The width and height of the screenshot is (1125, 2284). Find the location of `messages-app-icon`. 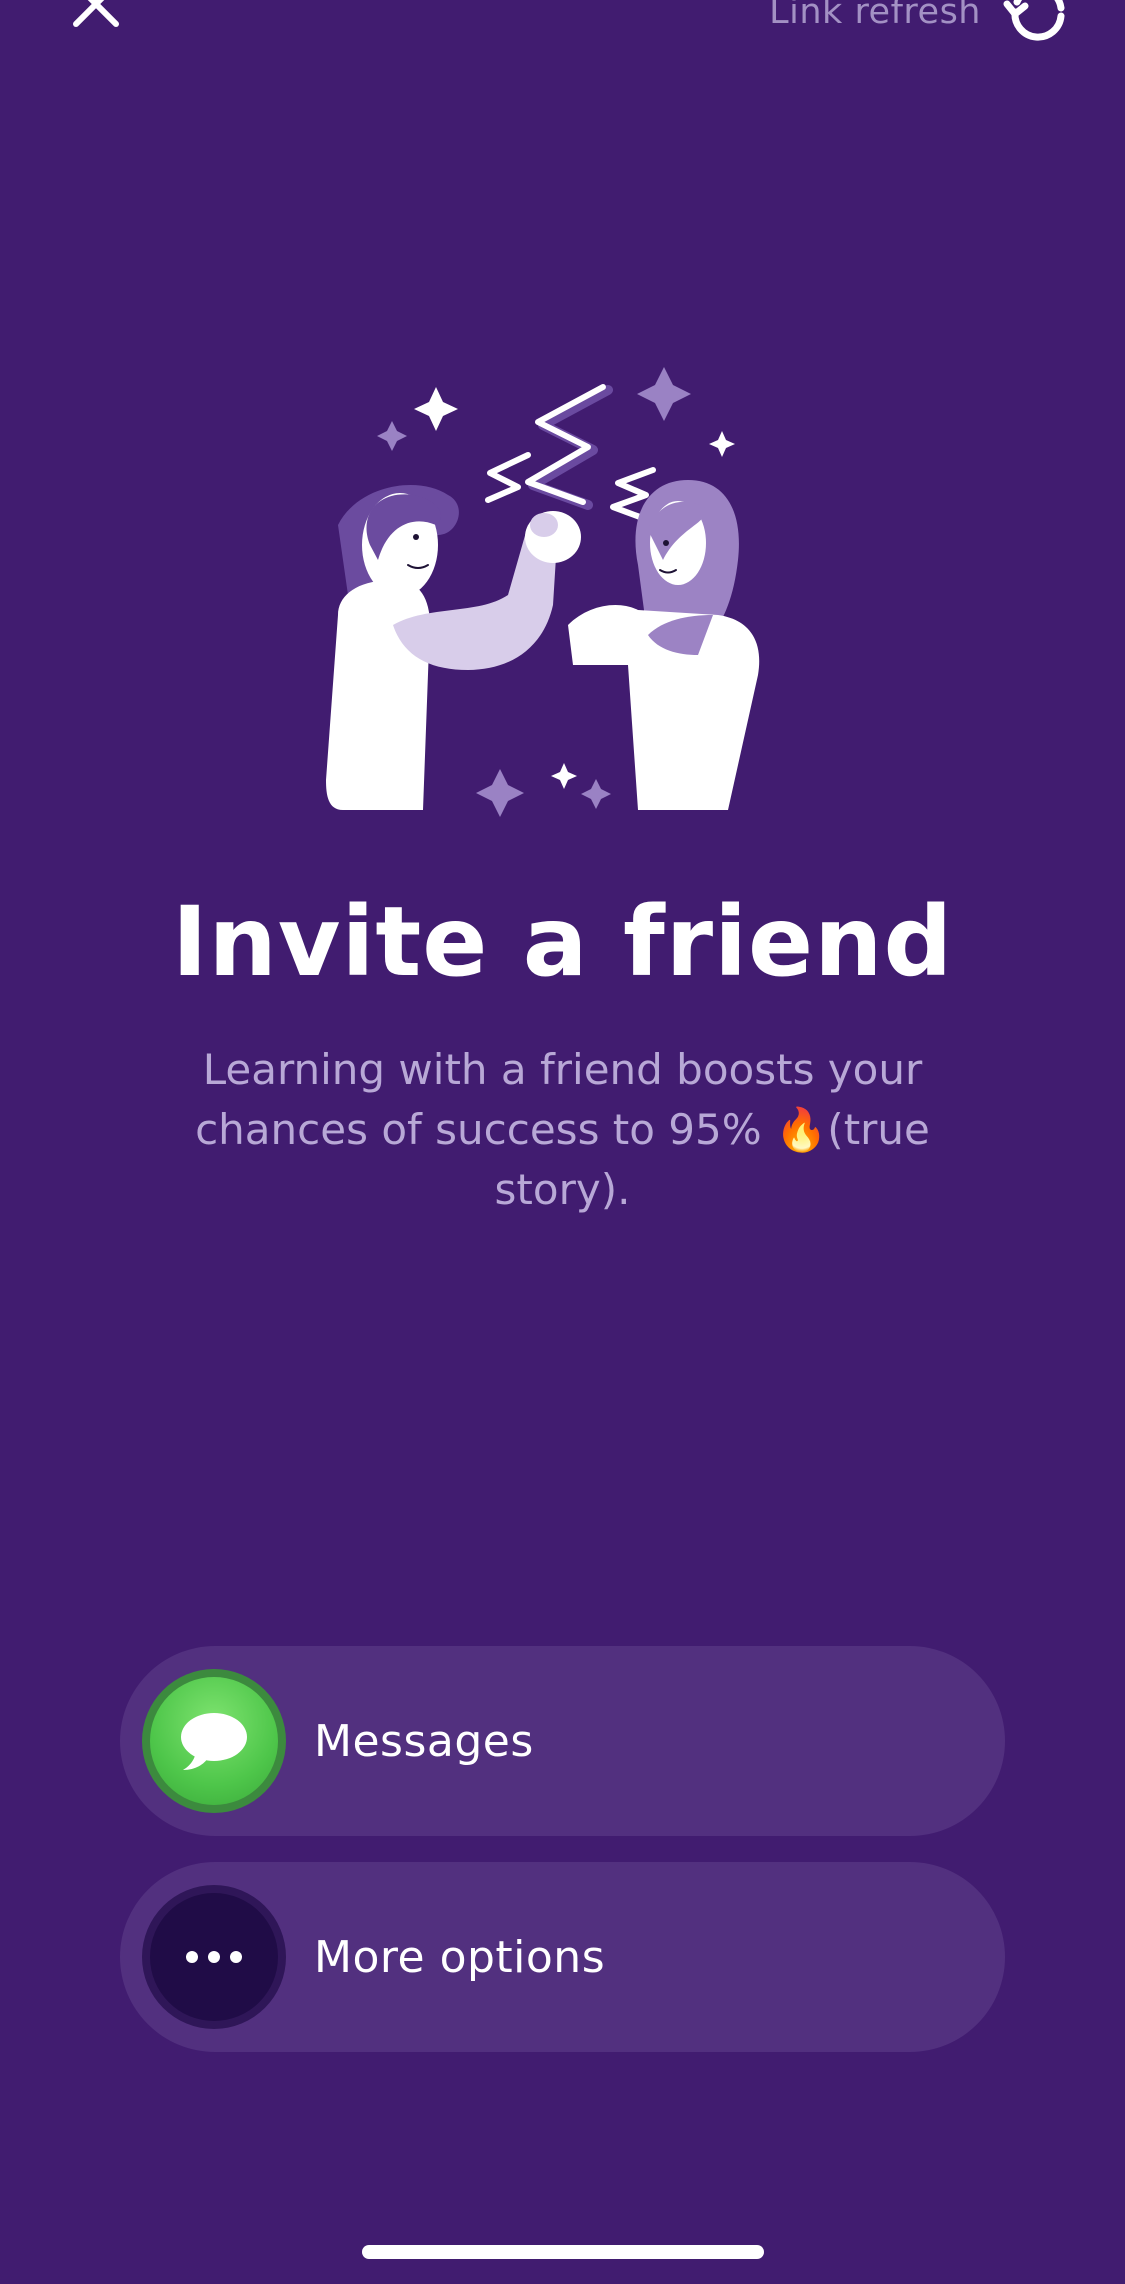

messages-app-icon is located at coordinates (214, 1741).